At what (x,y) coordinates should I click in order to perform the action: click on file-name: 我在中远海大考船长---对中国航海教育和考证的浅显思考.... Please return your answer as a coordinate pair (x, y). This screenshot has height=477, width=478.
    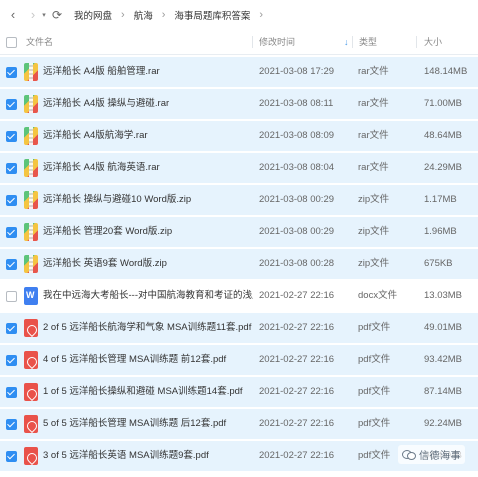
    Looking at the image, I should click on (148, 296).